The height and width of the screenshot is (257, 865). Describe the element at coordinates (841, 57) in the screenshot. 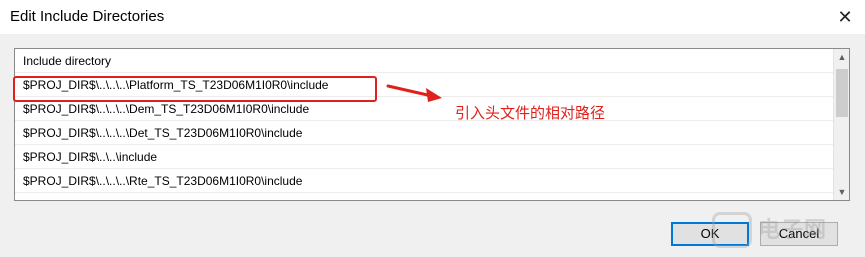

I see `chevron-up-icon: ▲` at that location.